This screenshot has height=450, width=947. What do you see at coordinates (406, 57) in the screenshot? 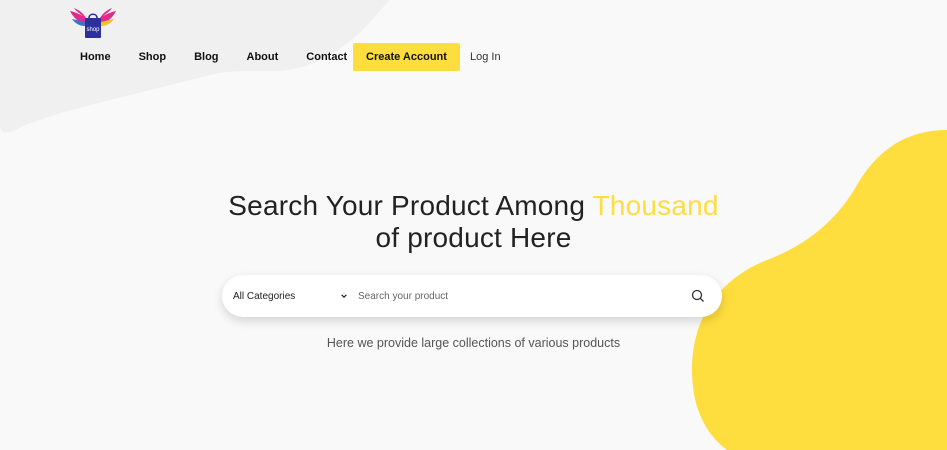
I see `create-account-button: Create Account` at bounding box center [406, 57].